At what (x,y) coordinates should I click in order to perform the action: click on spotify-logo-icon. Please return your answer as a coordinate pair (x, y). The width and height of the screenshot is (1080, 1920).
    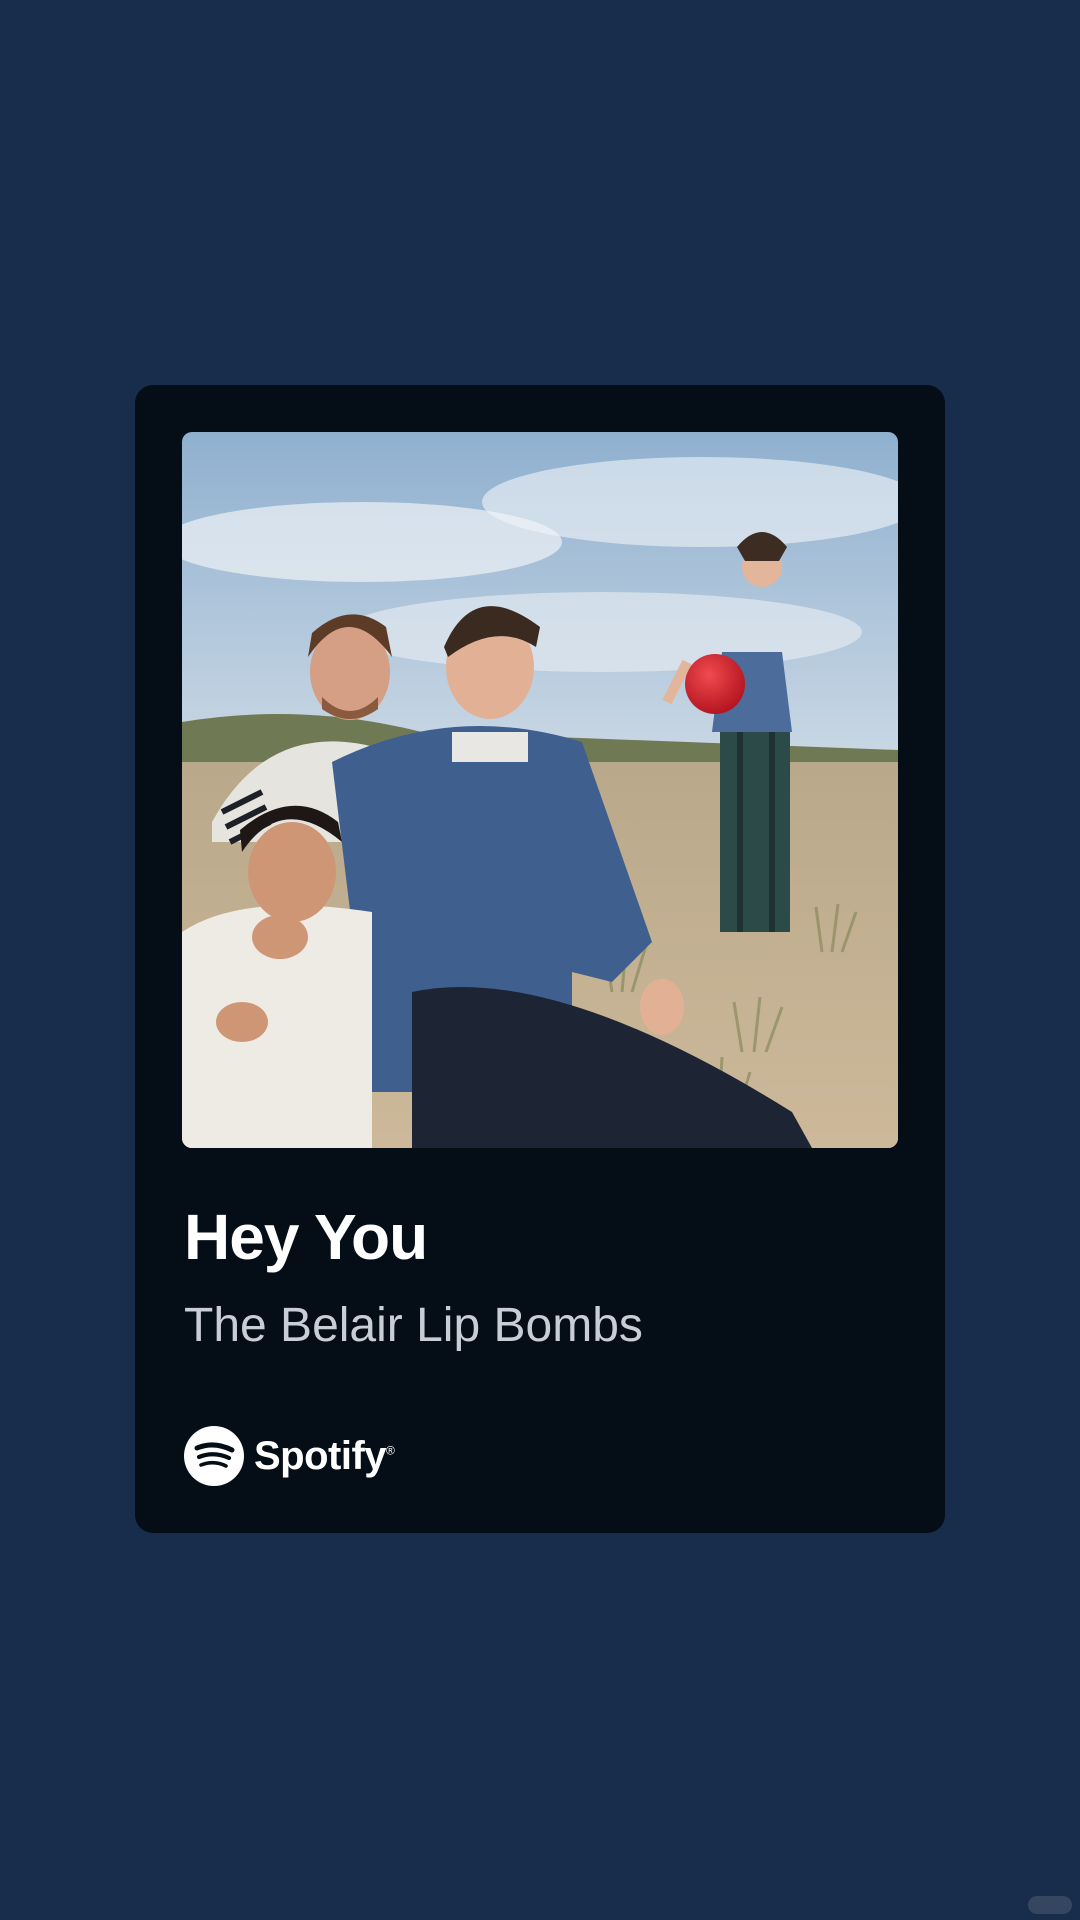
    Looking at the image, I should click on (214, 1456).